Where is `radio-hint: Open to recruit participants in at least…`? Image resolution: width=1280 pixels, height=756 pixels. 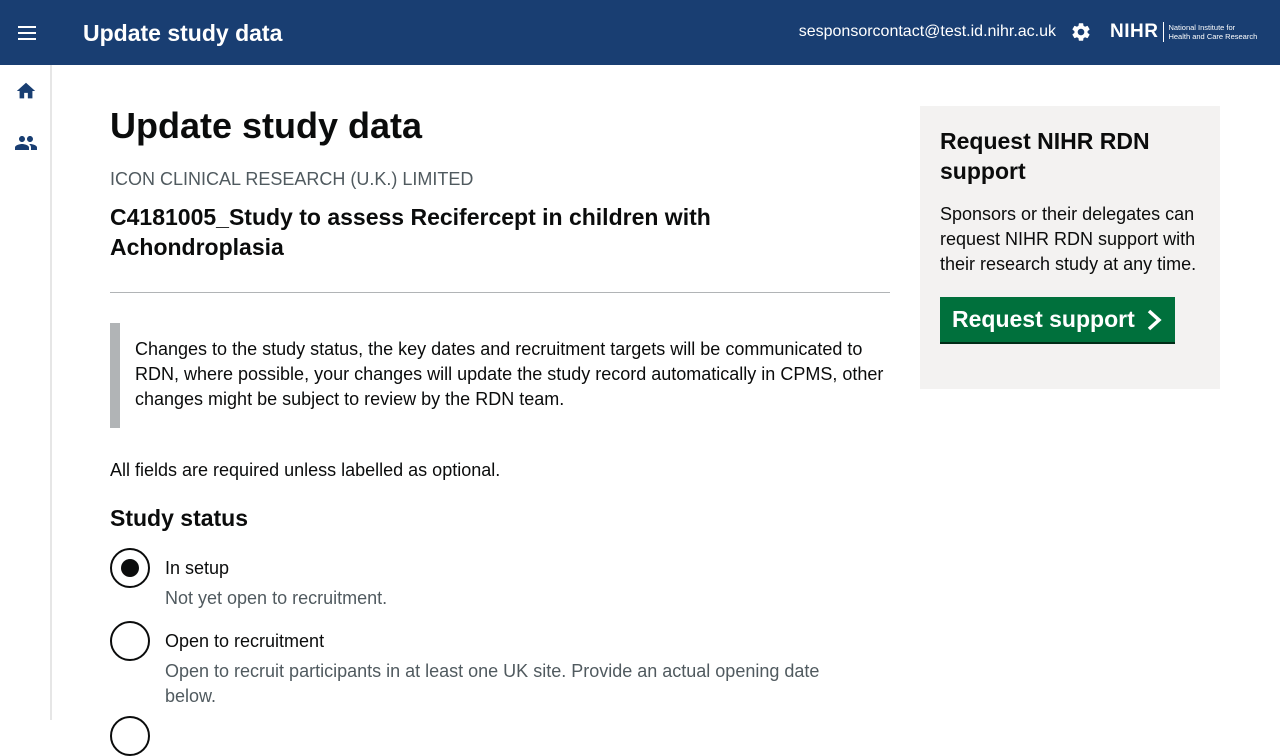 radio-hint: Open to recruit participants in at least… is located at coordinates (492, 683).